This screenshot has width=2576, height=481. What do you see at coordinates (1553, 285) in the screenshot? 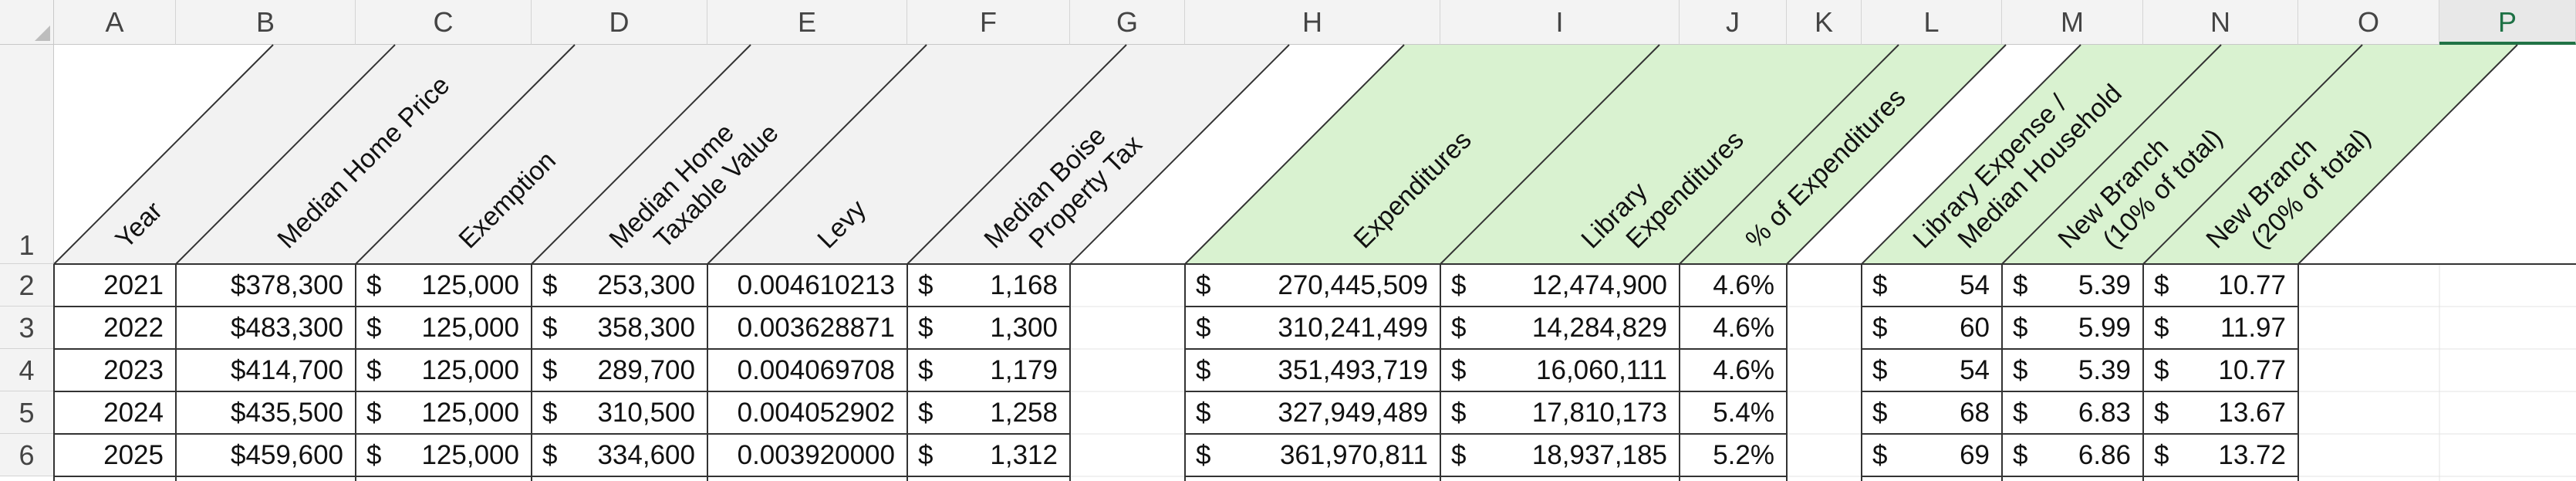
I see `cell-lib: 12,474,900` at bounding box center [1553, 285].